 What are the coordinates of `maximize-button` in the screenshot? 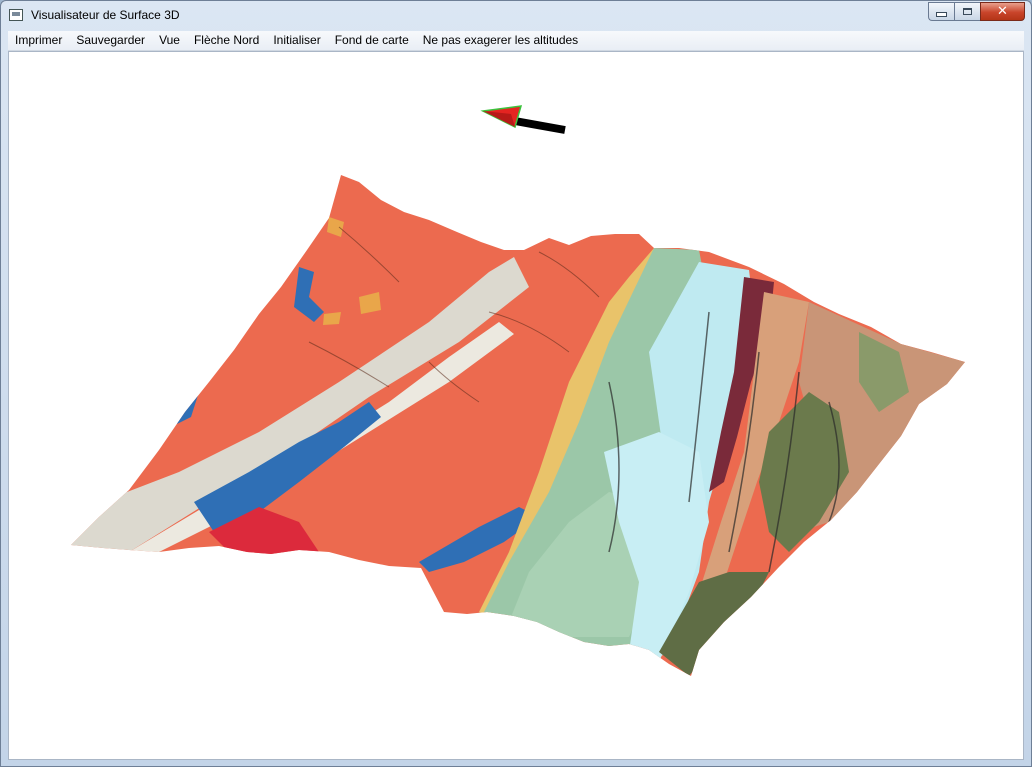 It's located at (967, 11).